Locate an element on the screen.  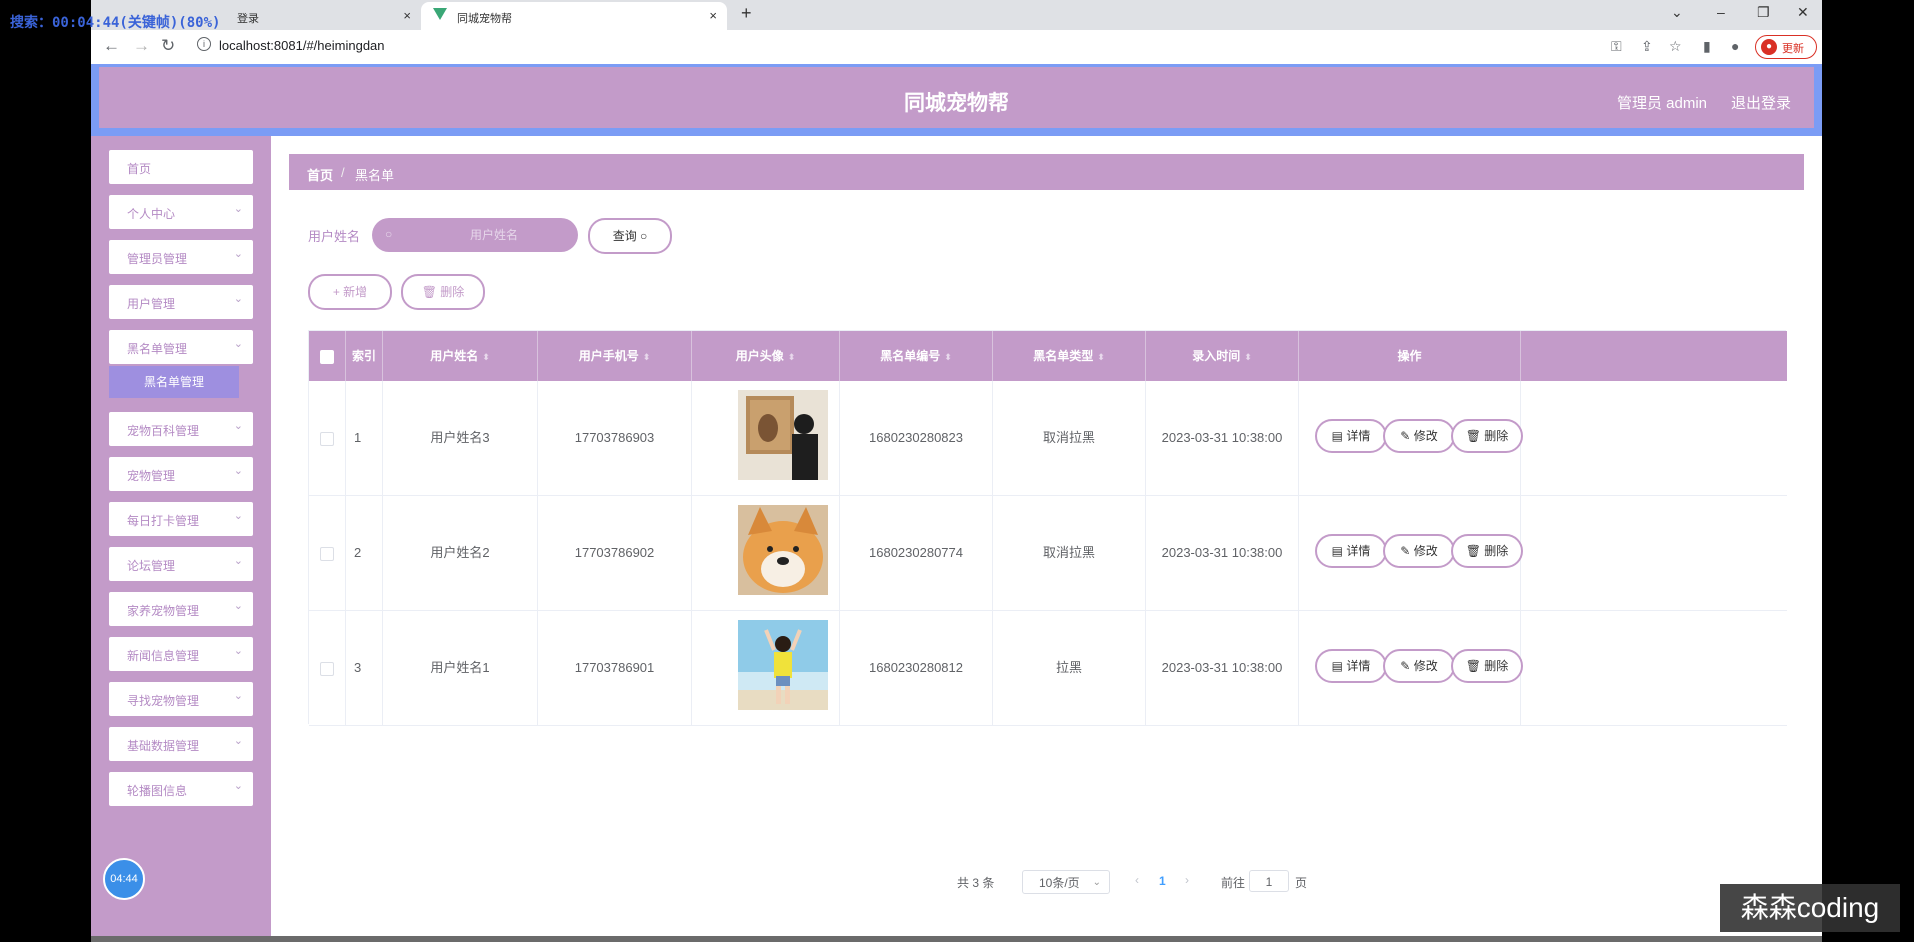
tab-search-chevron-icon: ⌄ is located at coordinates (1677, 12).